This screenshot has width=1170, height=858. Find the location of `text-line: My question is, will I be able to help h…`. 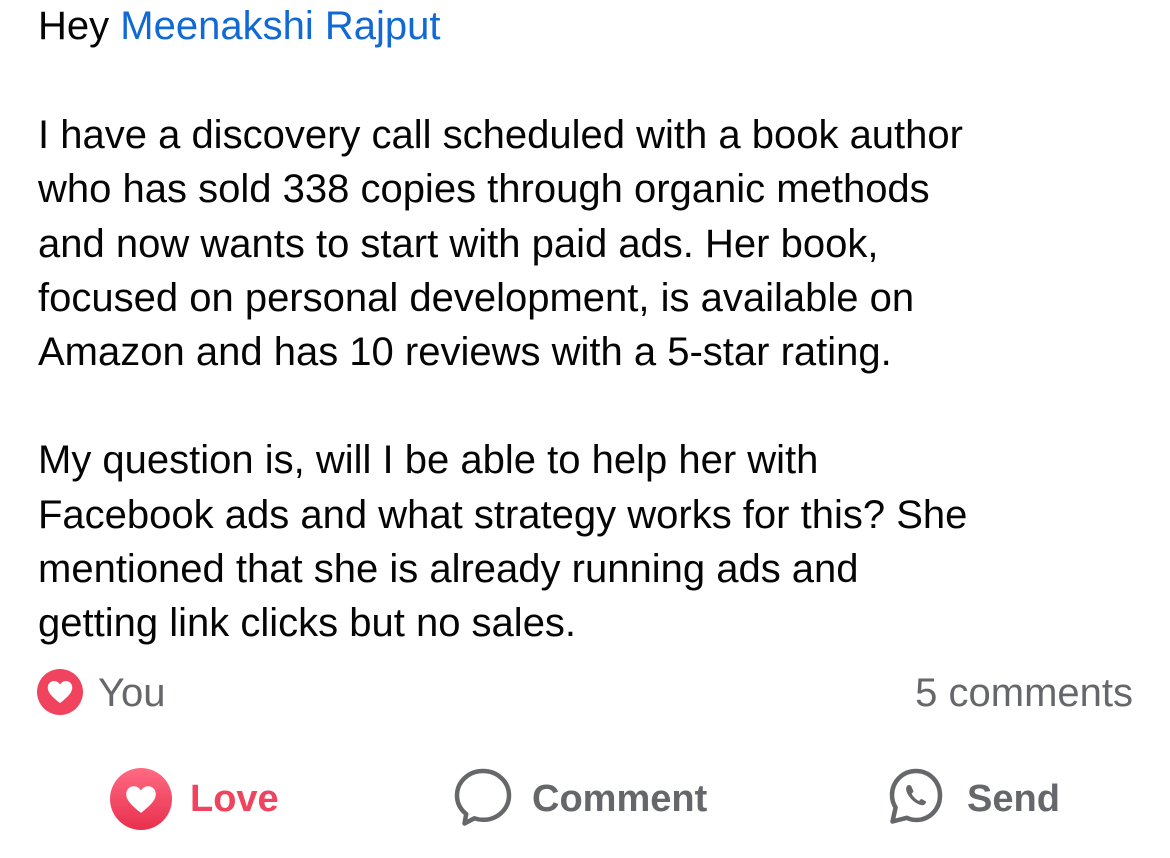

text-line: My question is, will I be able to help h… is located at coordinates (428, 460).